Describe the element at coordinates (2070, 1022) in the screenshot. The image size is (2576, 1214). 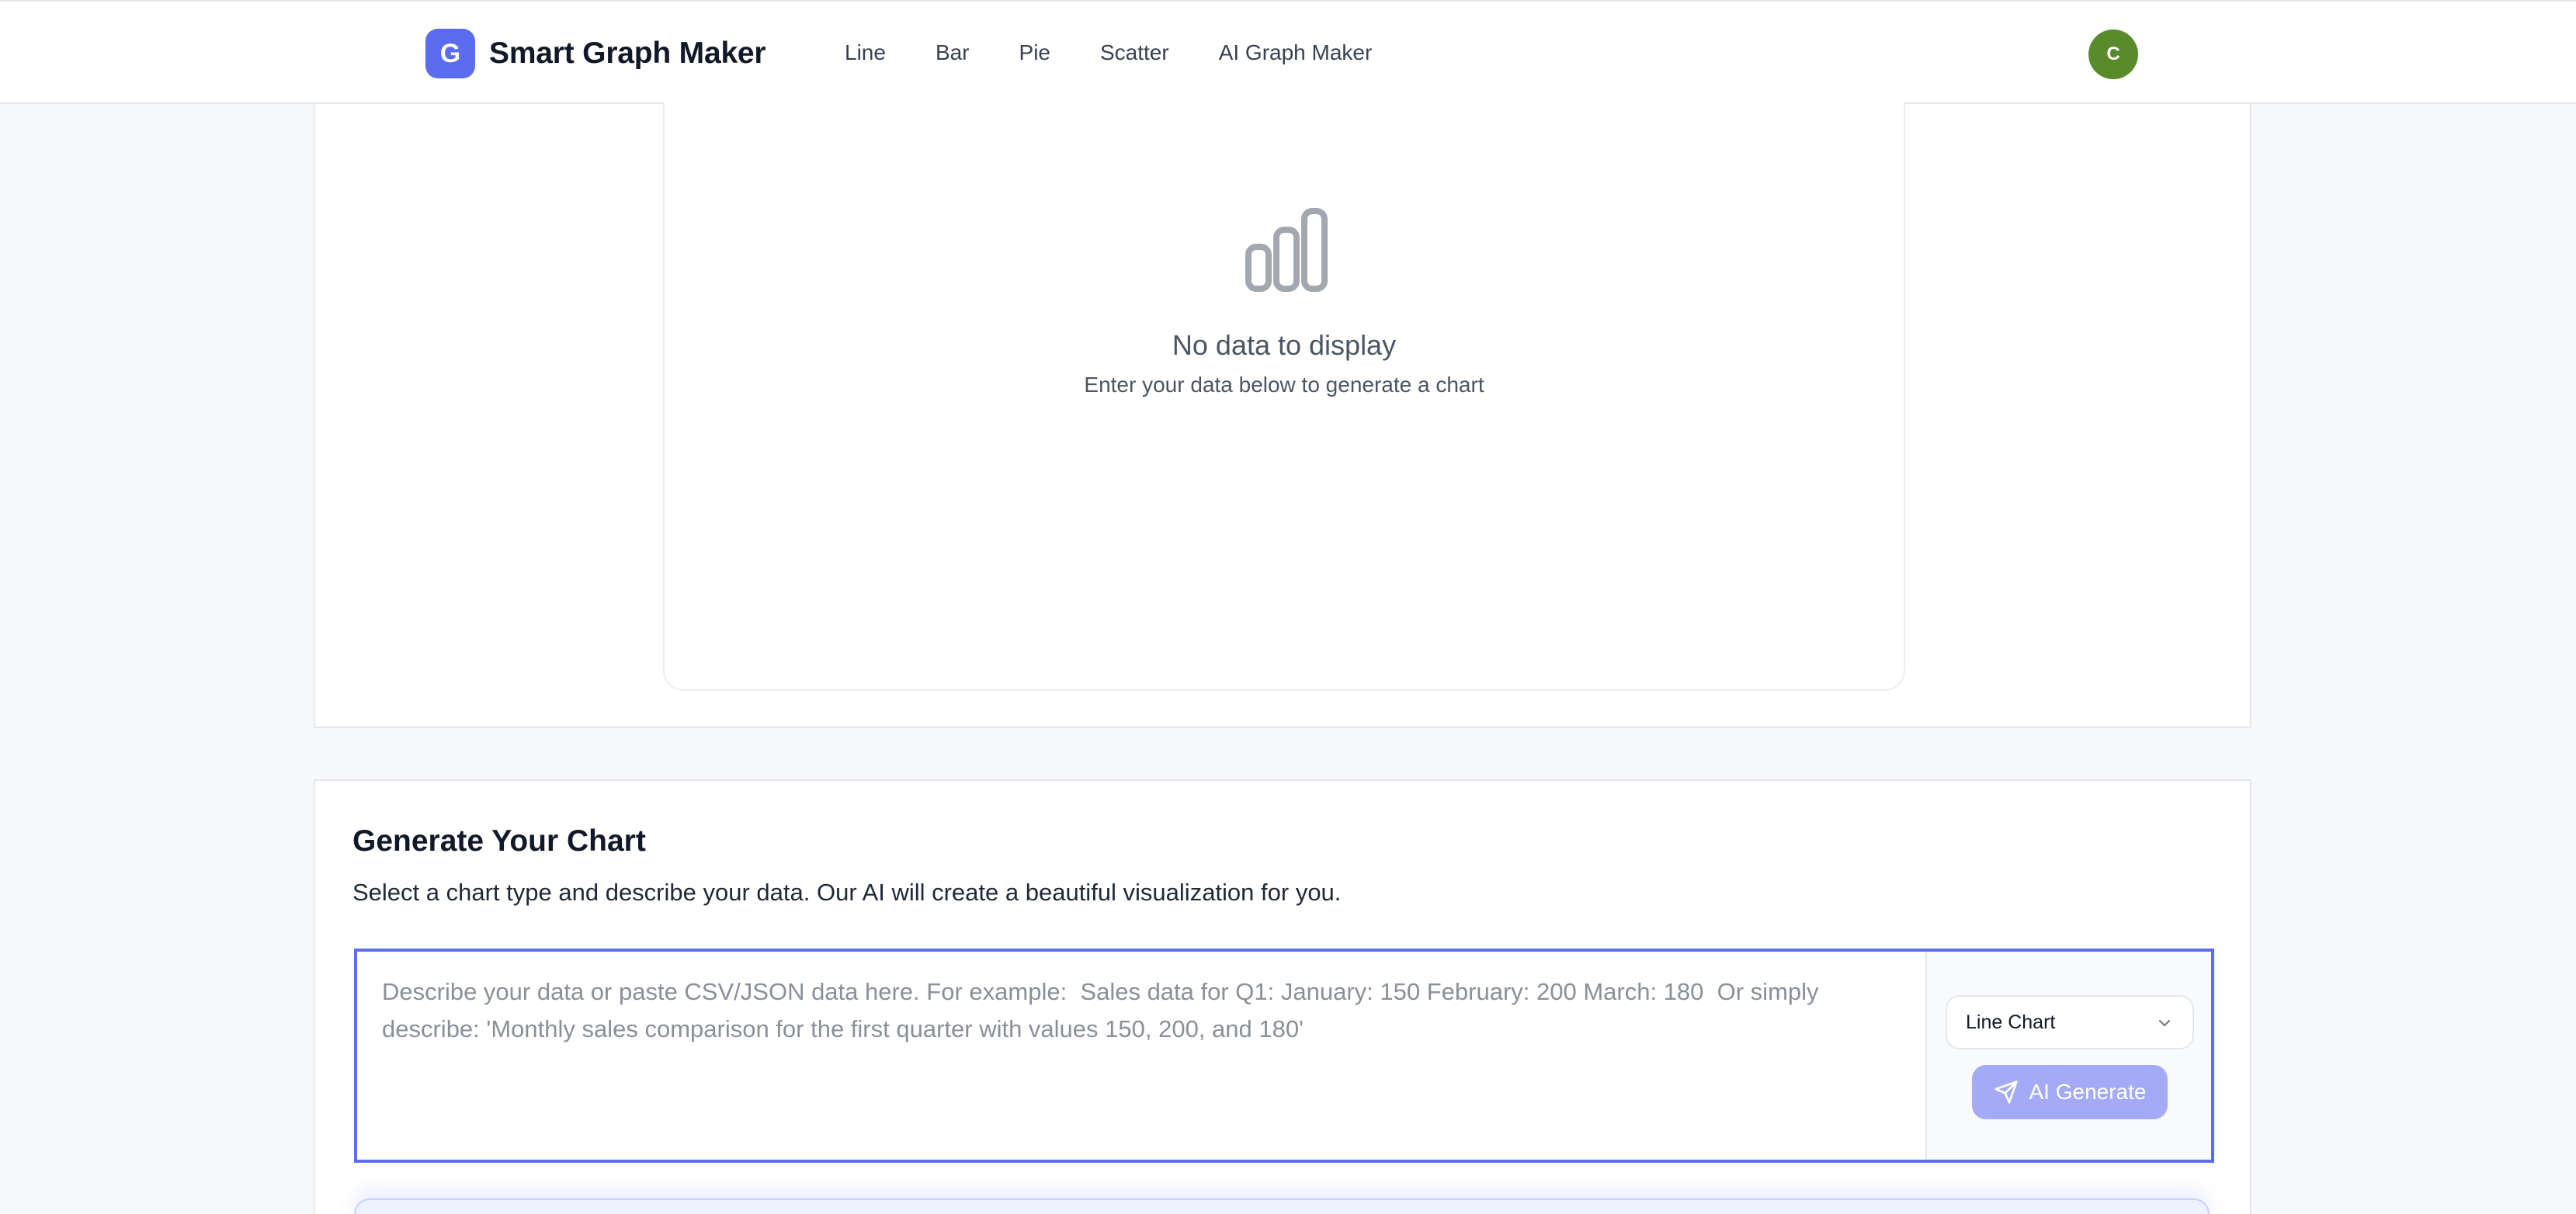
I see `chart-type-select: Line Chart` at that location.